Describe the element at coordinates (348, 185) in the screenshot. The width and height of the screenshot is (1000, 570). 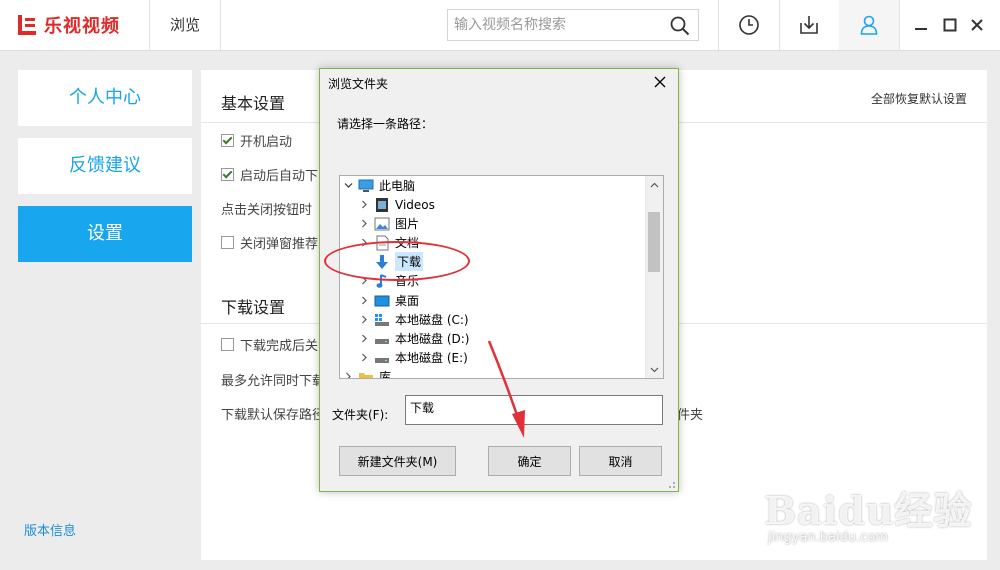
I see `collapse-chevron-icon` at that location.